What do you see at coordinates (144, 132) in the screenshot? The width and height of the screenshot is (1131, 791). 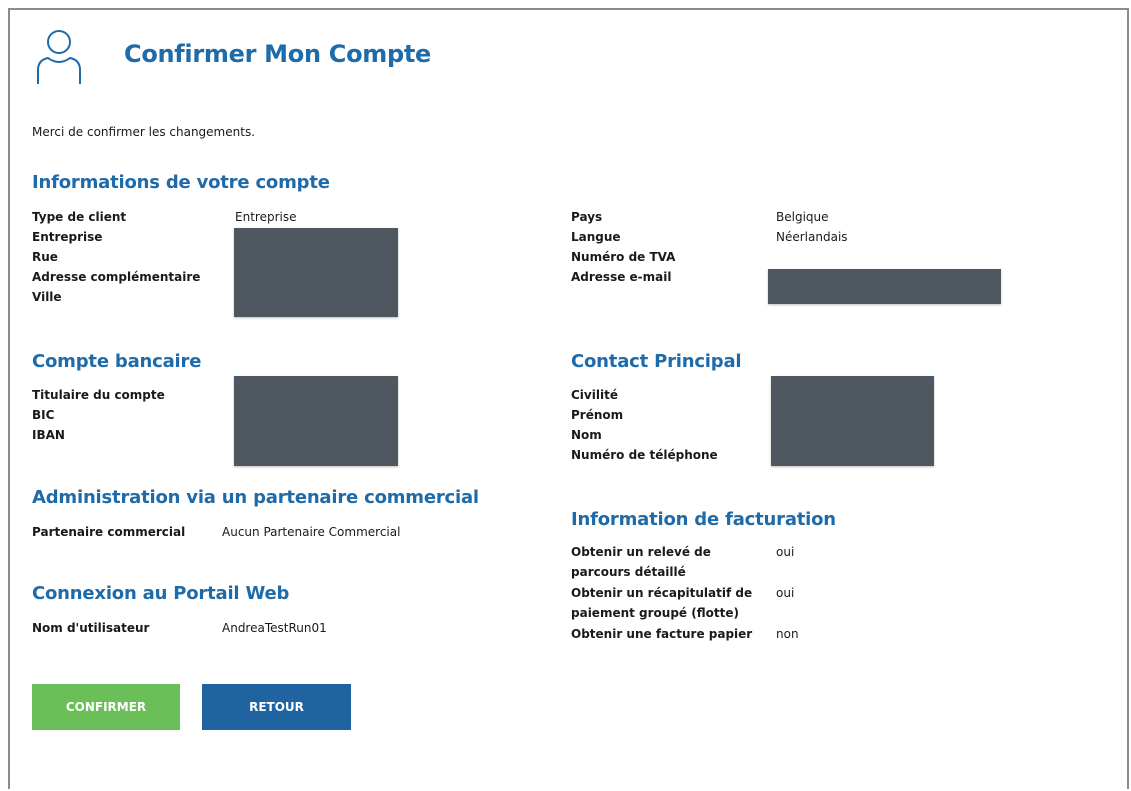 I see `intro-text: Merci de confirmer les changements.` at bounding box center [144, 132].